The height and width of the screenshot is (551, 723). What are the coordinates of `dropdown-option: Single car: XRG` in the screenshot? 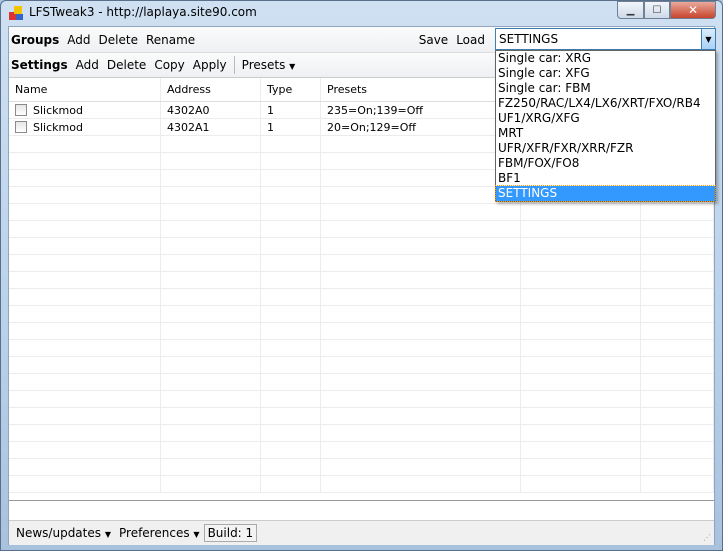 It's located at (605, 58).